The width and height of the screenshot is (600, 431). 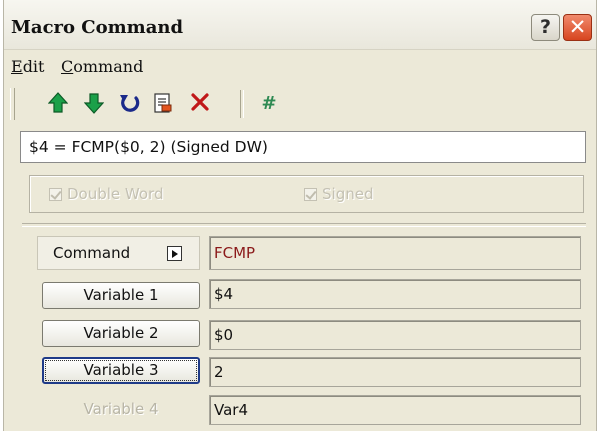 What do you see at coordinates (121, 370) in the screenshot?
I see `variable-3-button: Variable 3` at bounding box center [121, 370].